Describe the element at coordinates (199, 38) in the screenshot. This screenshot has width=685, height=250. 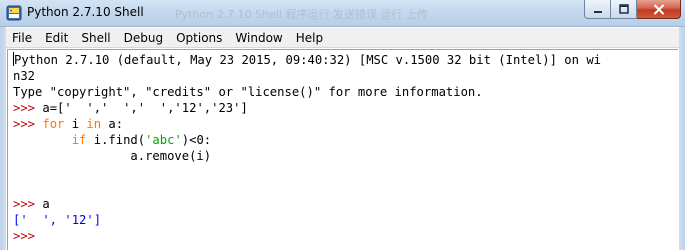
I see `menu-options: Options` at that location.